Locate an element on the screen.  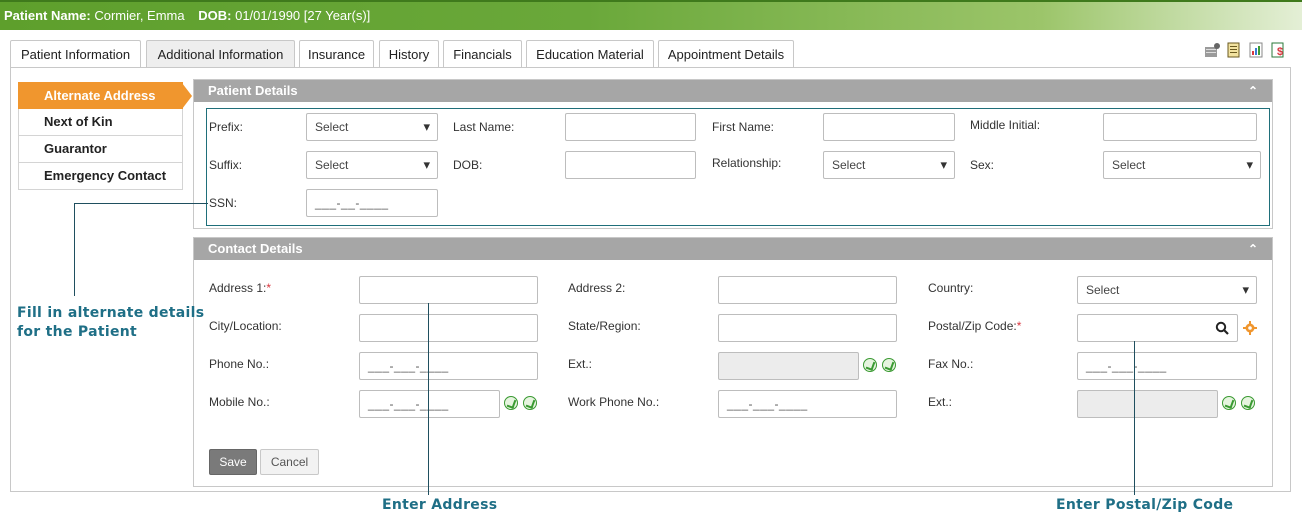
tab-additional-information: Additional Information is located at coordinates (220, 54).